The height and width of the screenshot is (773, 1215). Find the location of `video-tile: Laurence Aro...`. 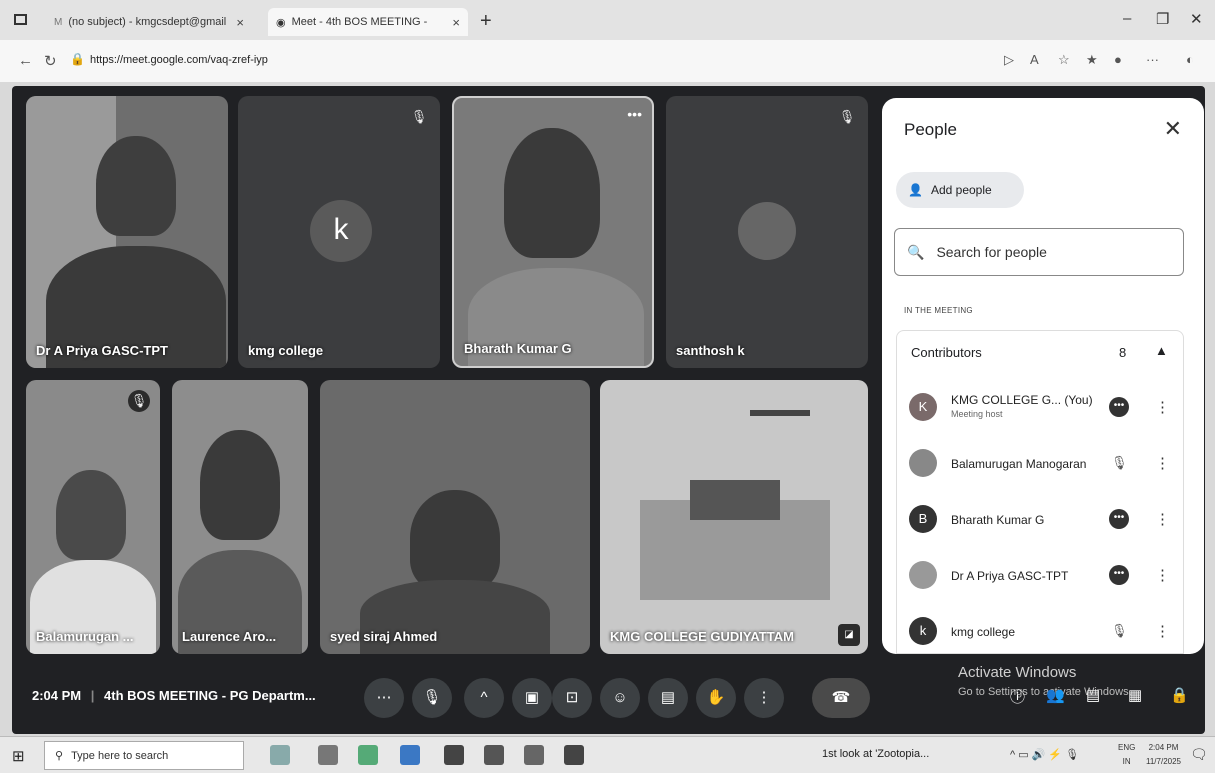

video-tile: Laurence Aro... is located at coordinates (240, 517).